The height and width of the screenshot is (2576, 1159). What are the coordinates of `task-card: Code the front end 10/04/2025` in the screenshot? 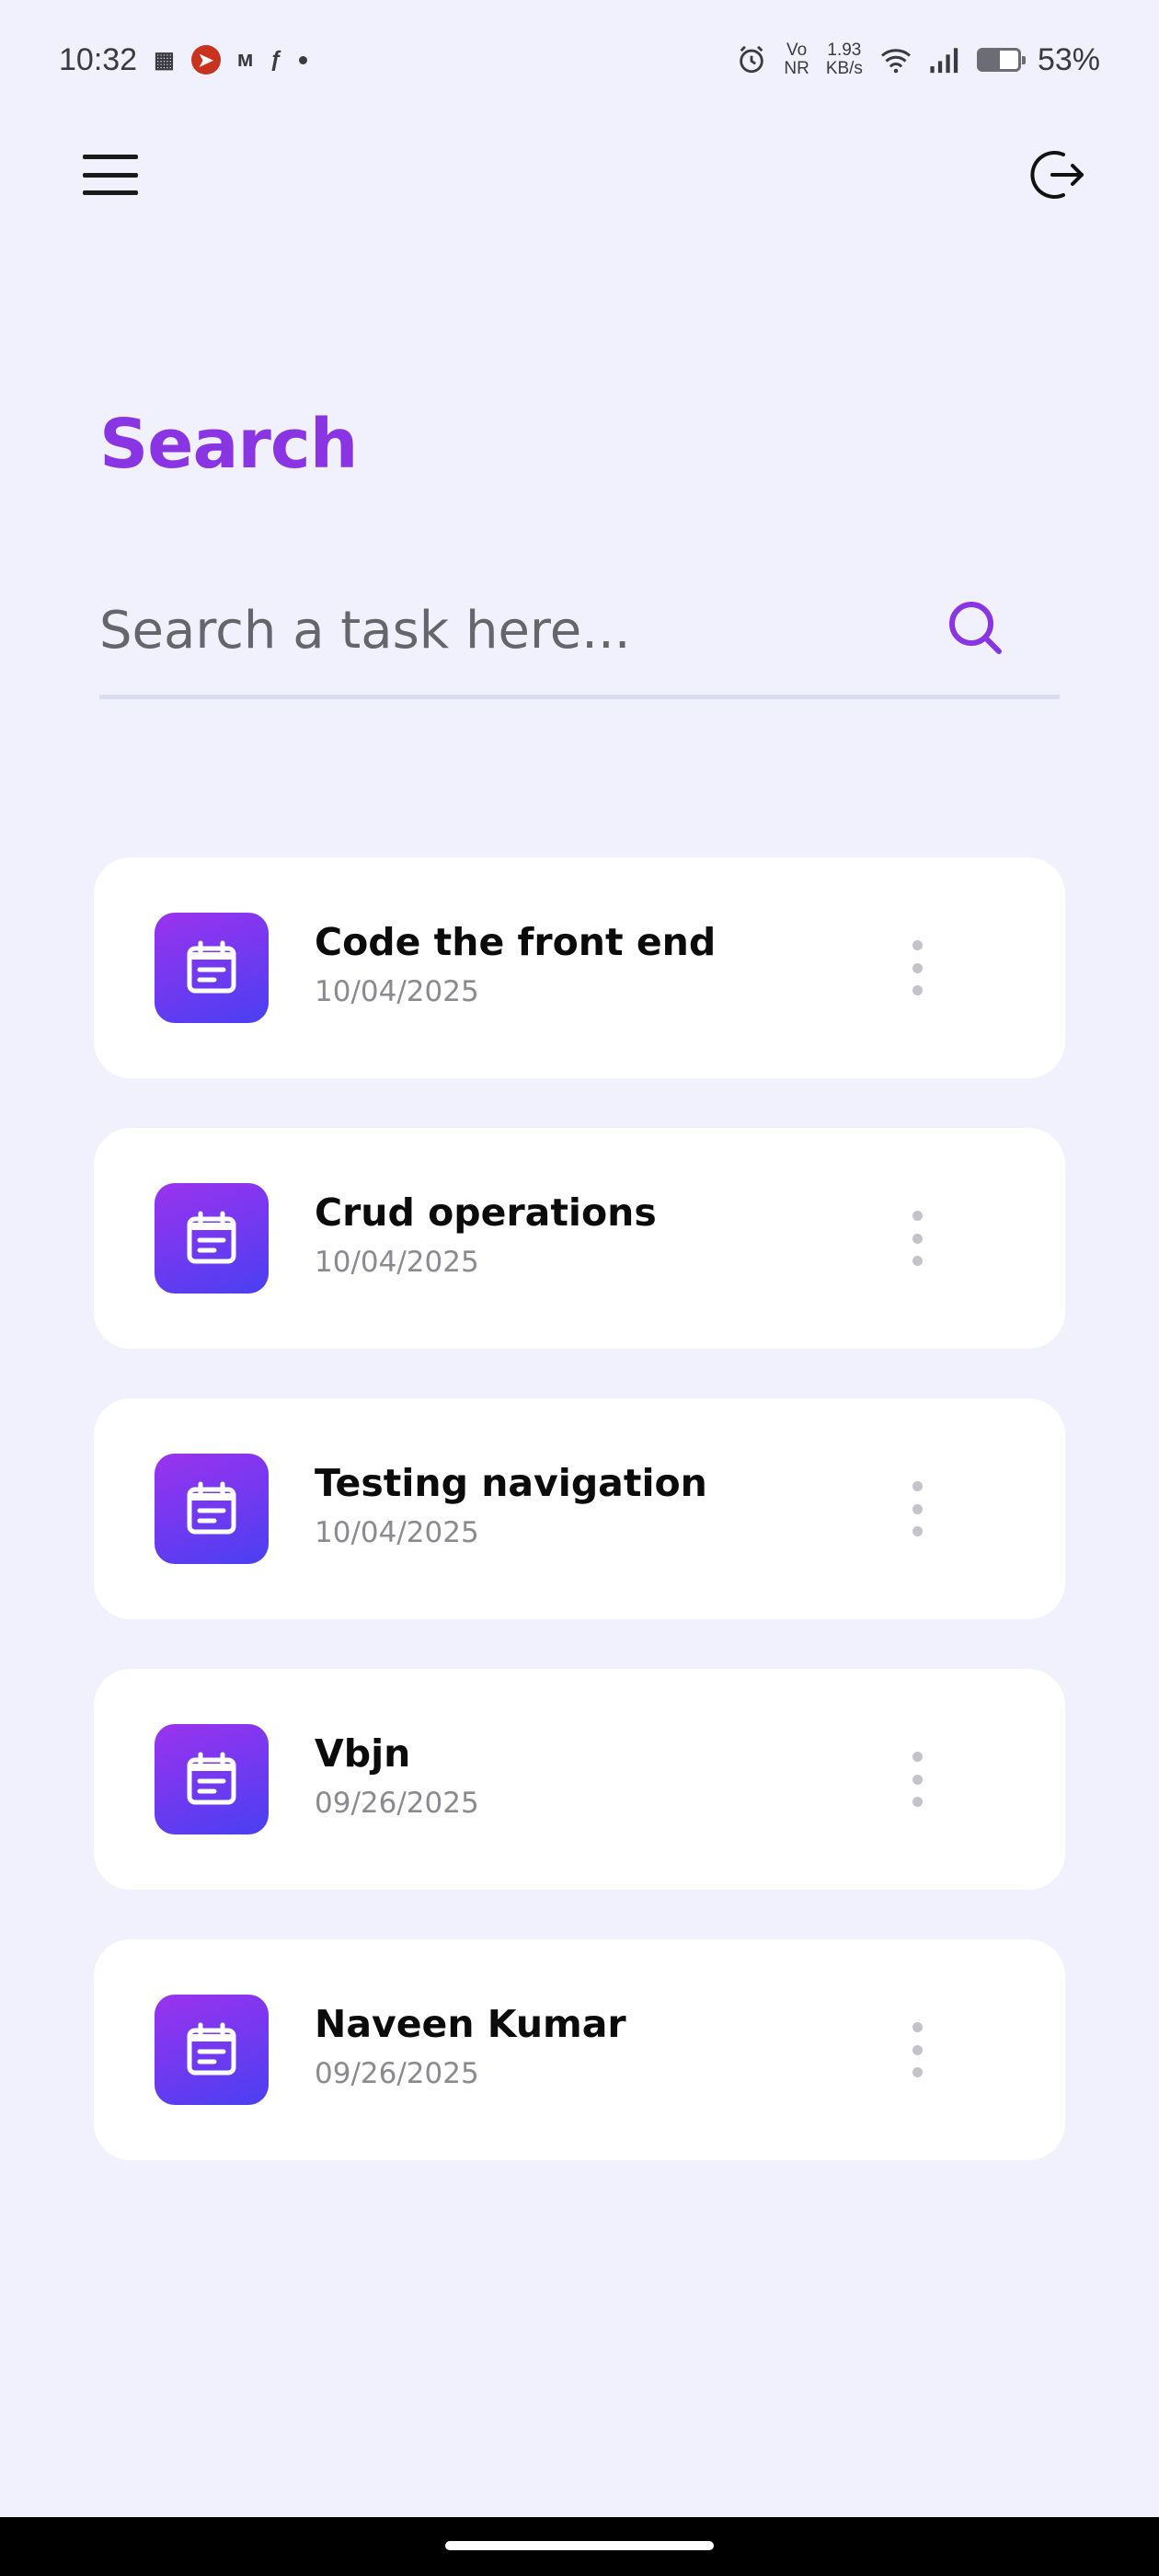 It's located at (579, 968).